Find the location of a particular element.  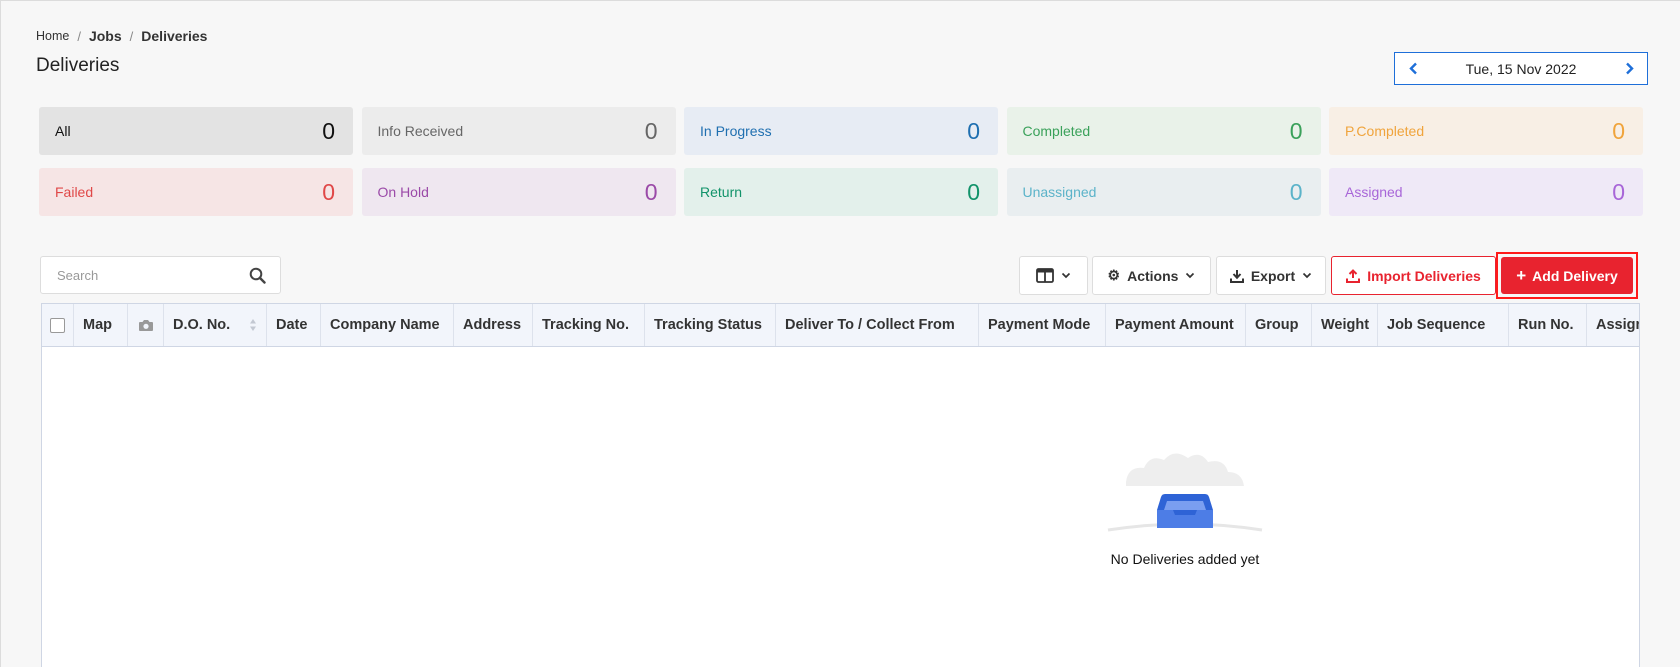

stat-card-on-hold: On Hold 0 is located at coordinates (518, 192).